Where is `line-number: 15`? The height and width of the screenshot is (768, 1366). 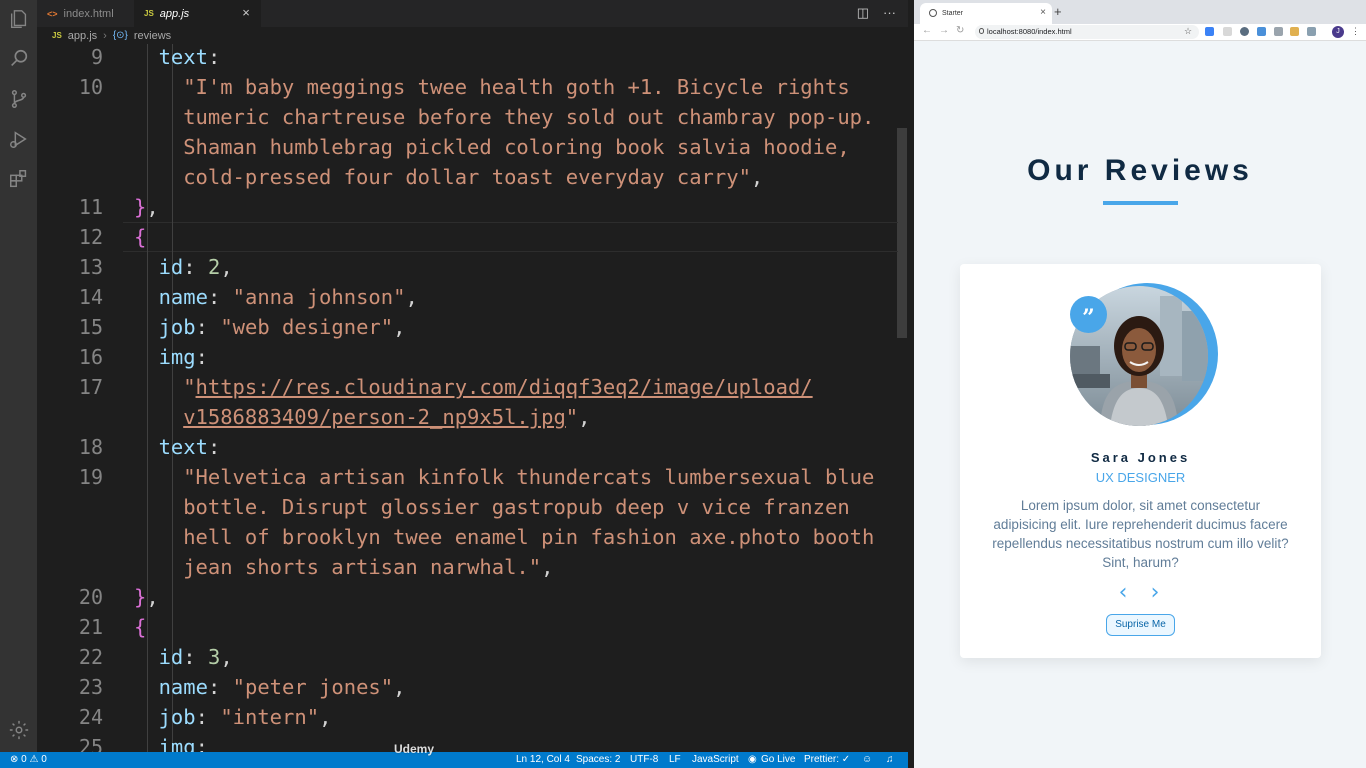 line-number: 15 is located at coordinates (90, 327).